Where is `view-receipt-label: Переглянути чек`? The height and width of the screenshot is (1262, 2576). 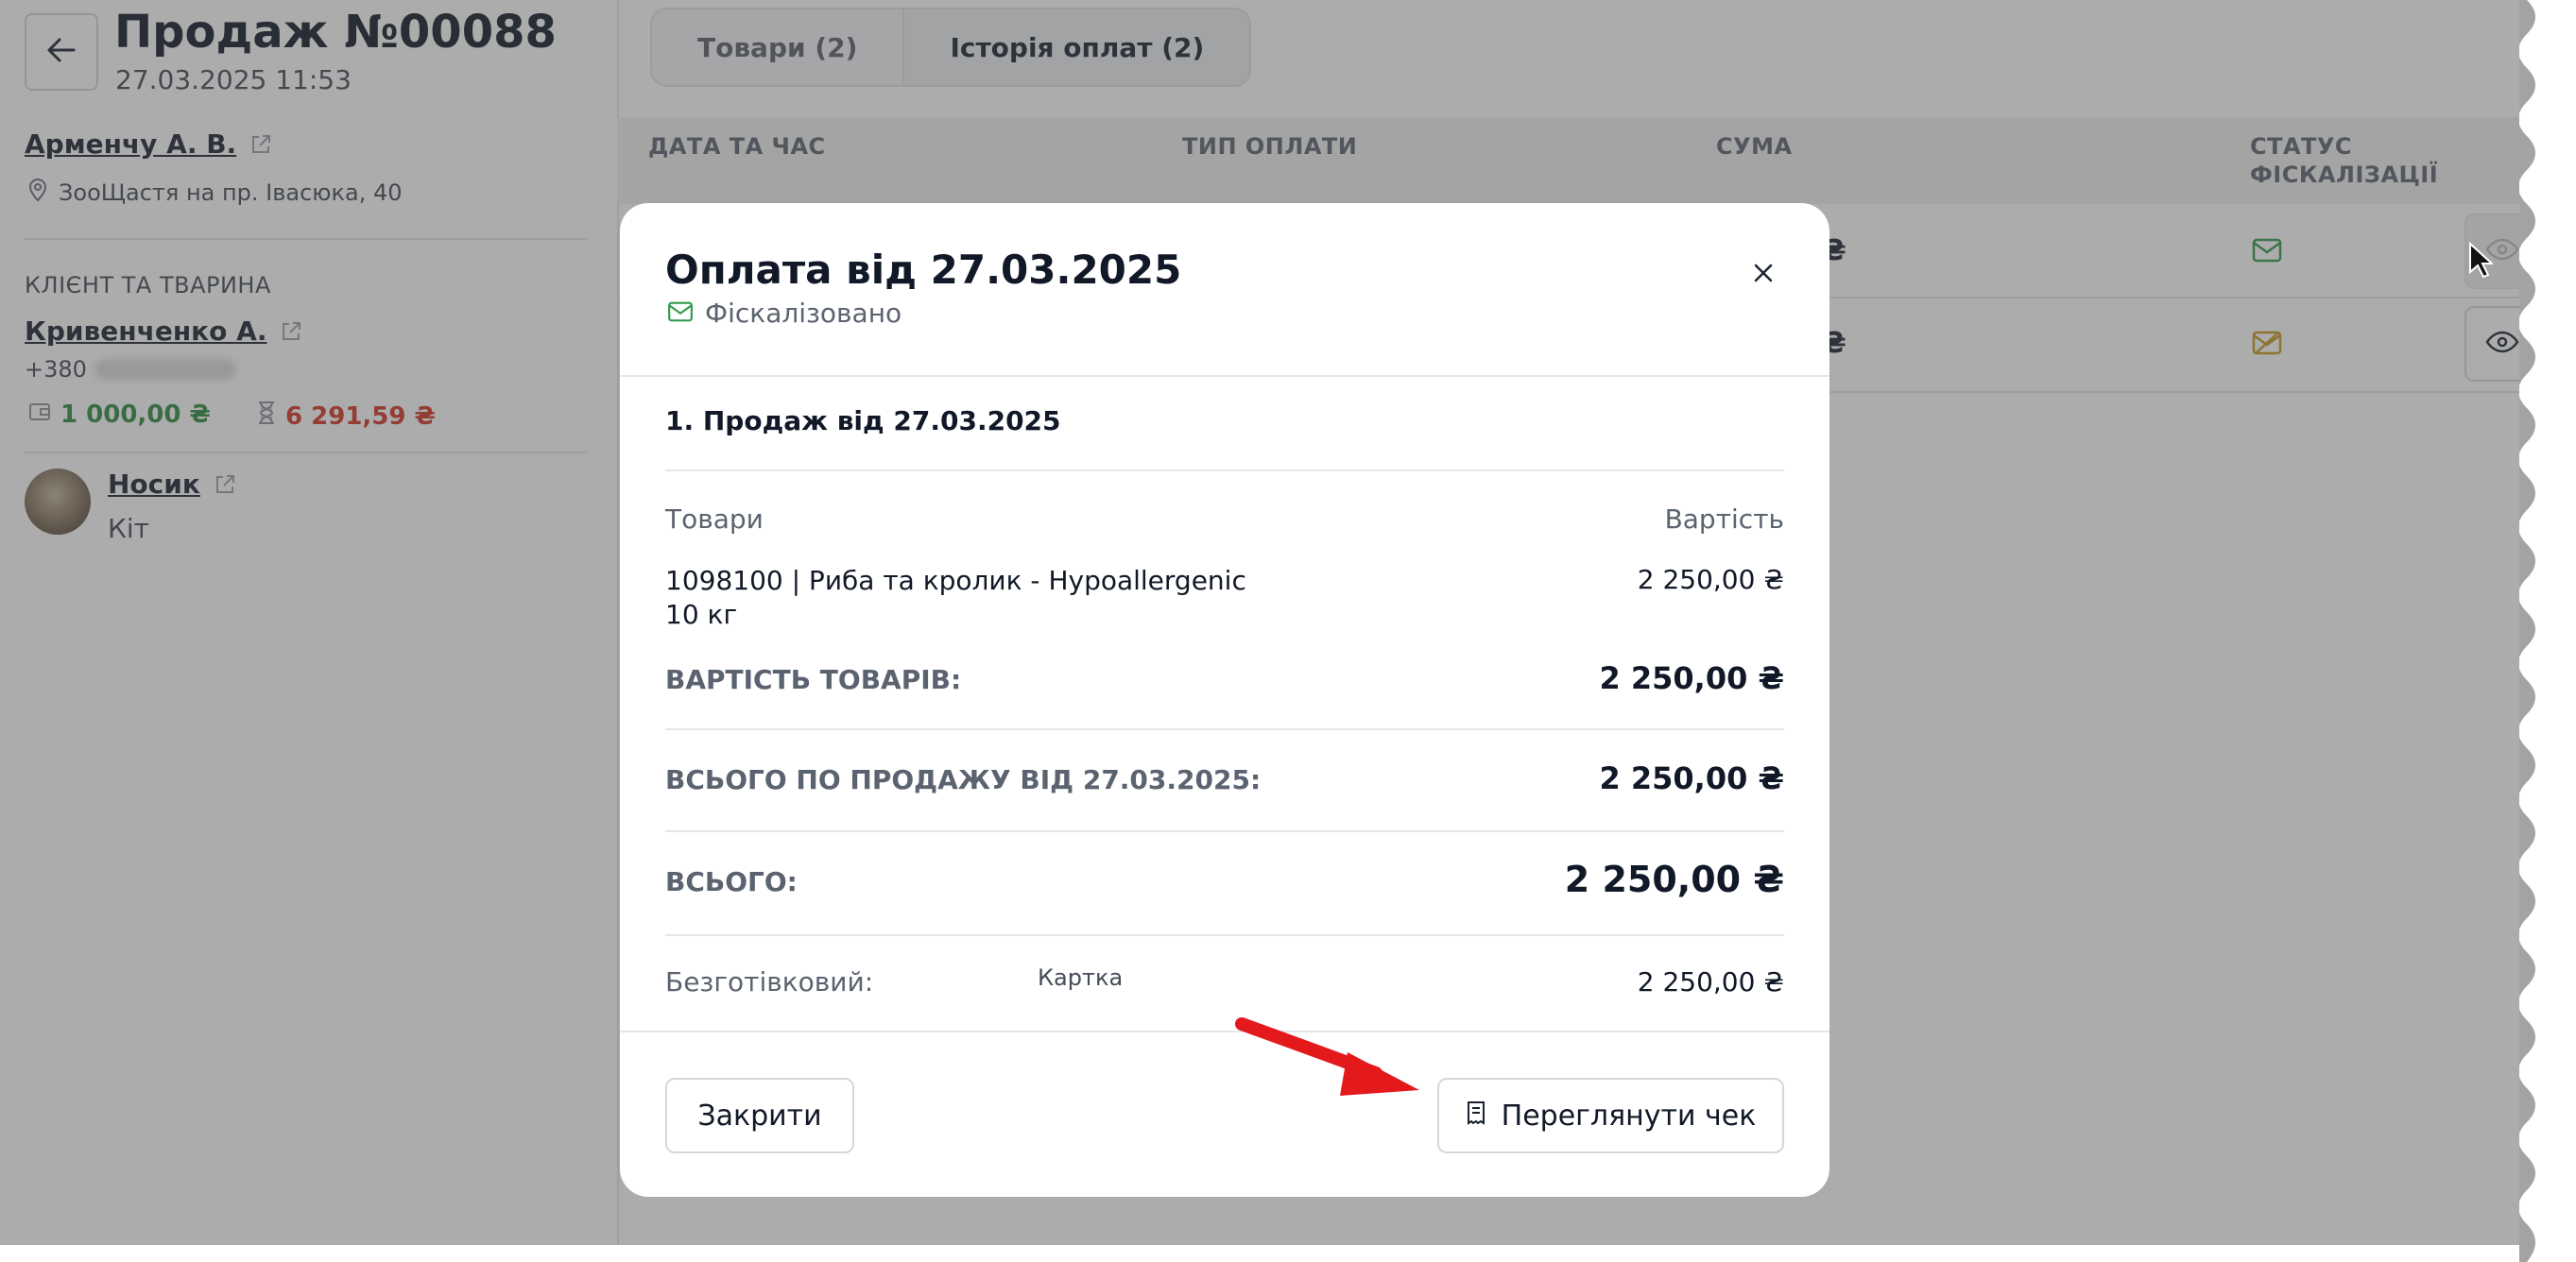
view-receipt-label: Переглянути чек is located at coordinates (1629, 1116).